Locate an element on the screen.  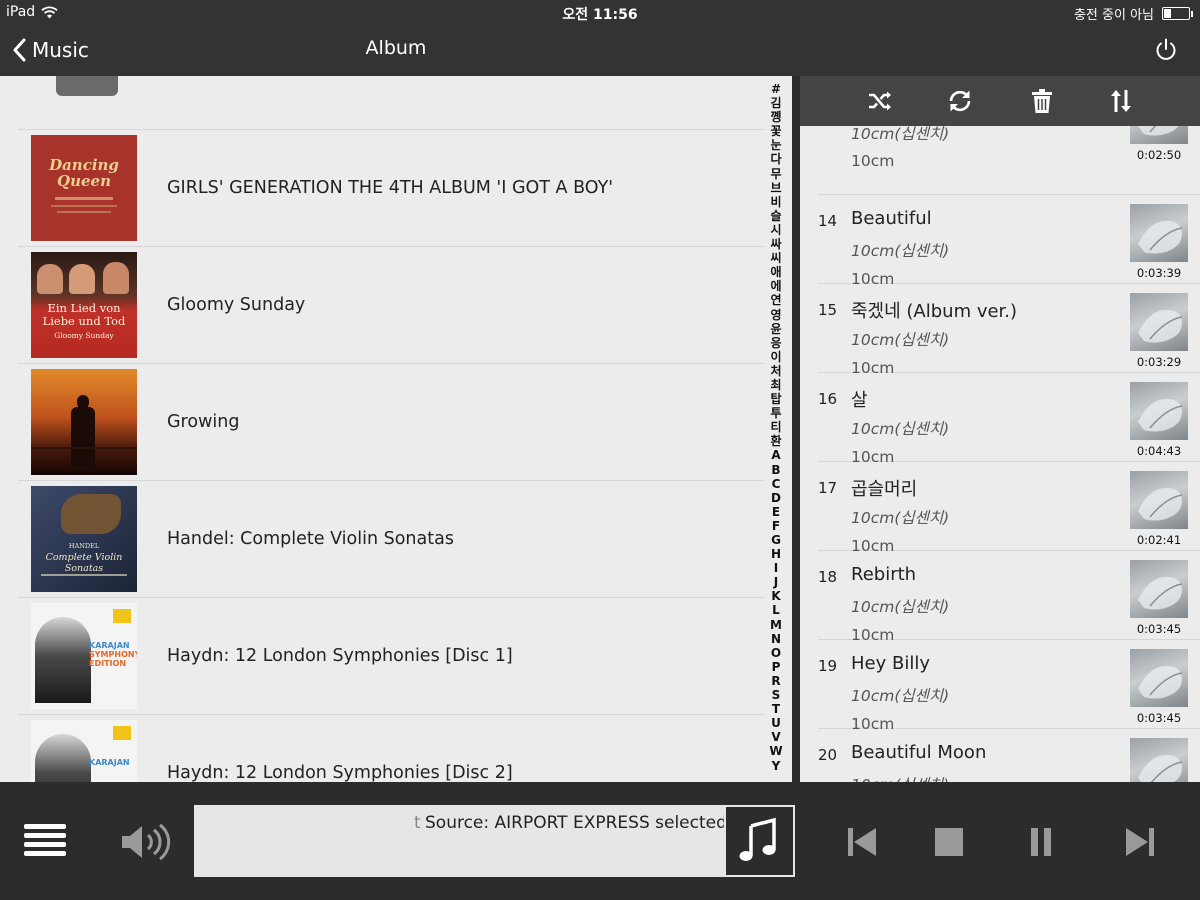
index-letter: N is located at coordinates (776, 639).